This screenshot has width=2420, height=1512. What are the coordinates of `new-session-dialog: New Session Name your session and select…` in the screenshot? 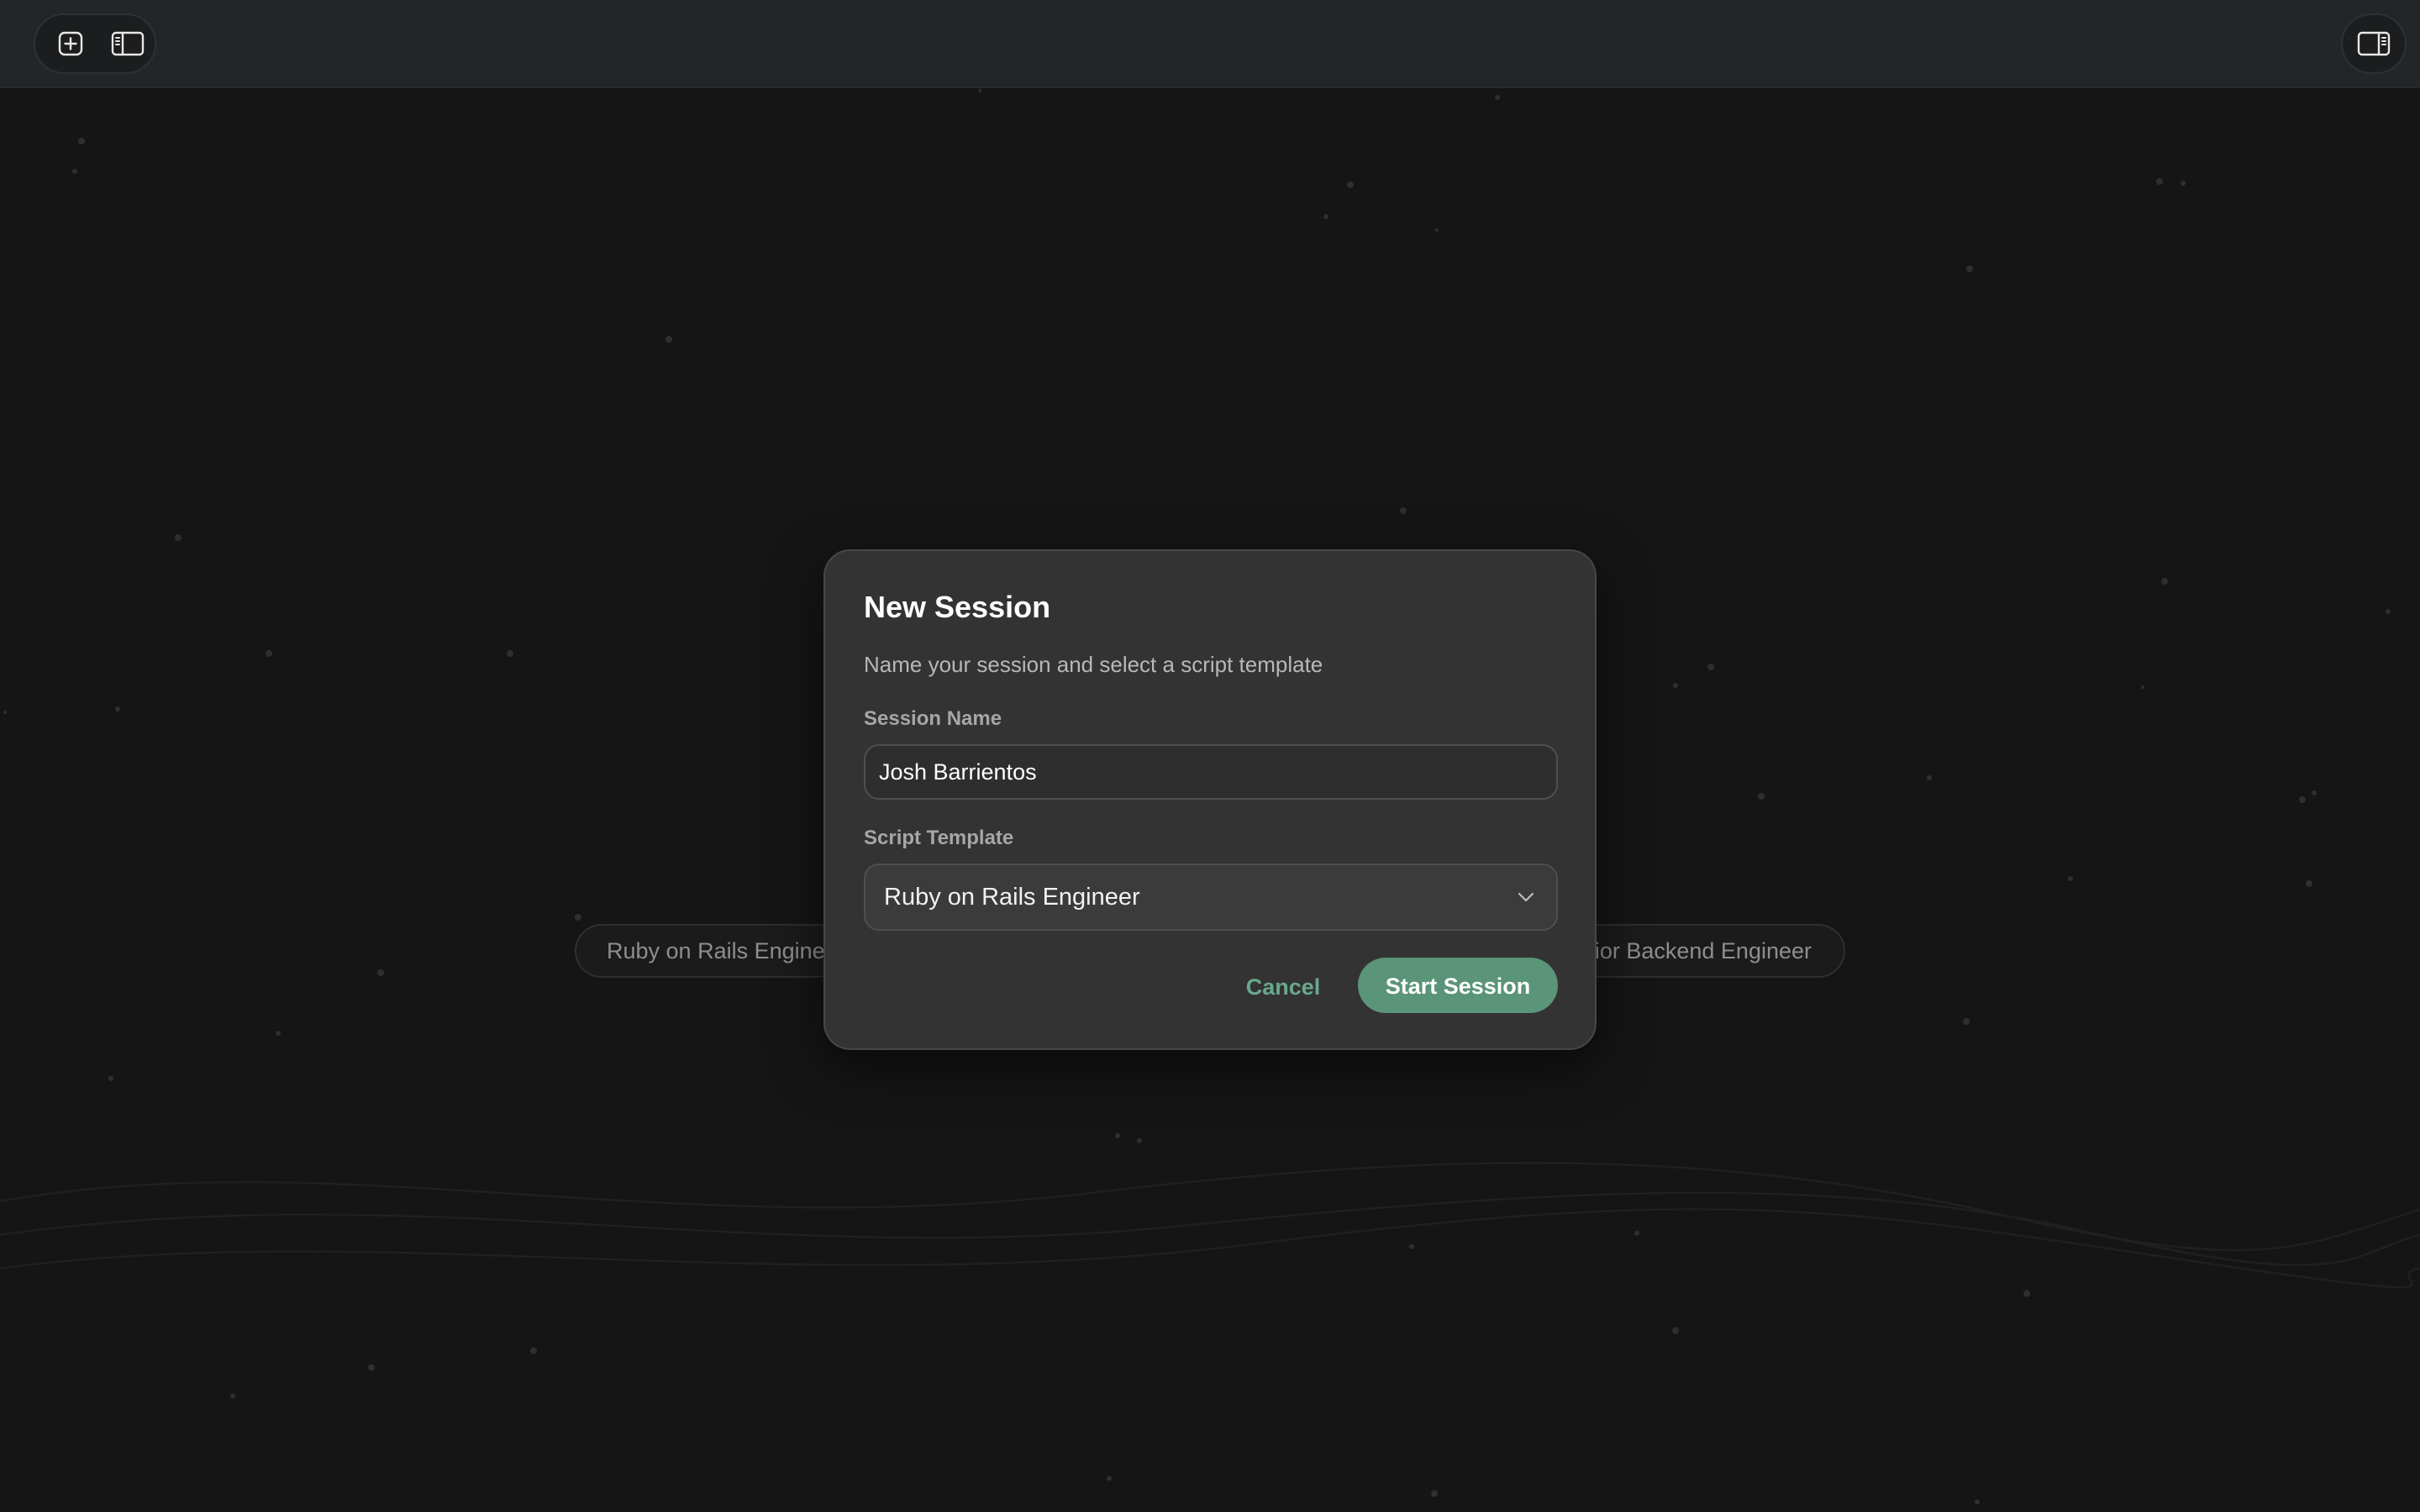 It's located at (1210, 799).